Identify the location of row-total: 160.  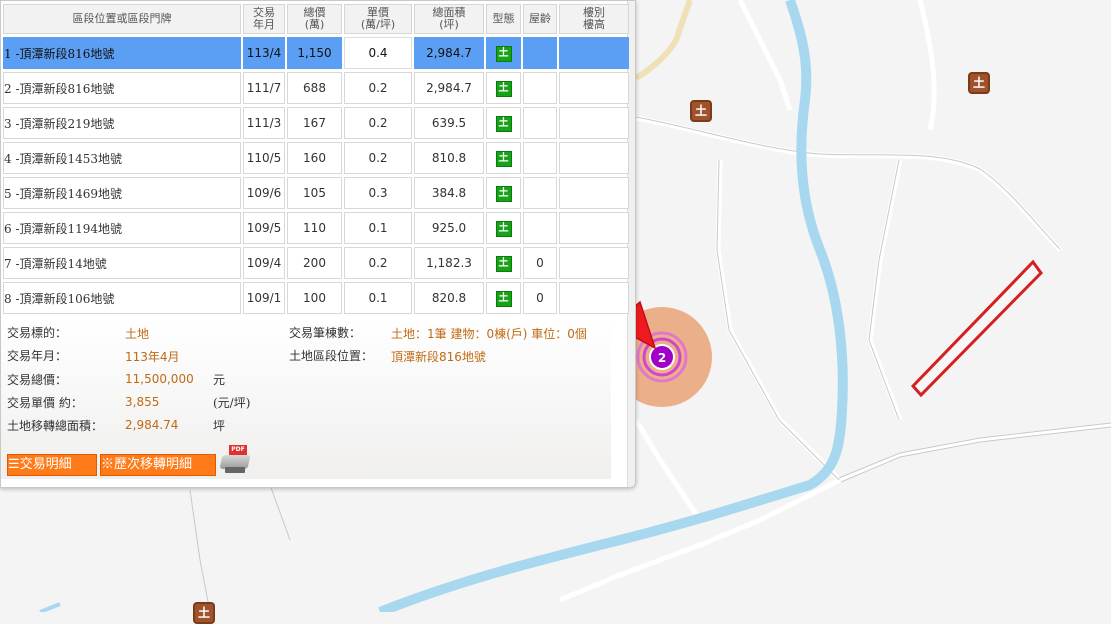
(314, 158).